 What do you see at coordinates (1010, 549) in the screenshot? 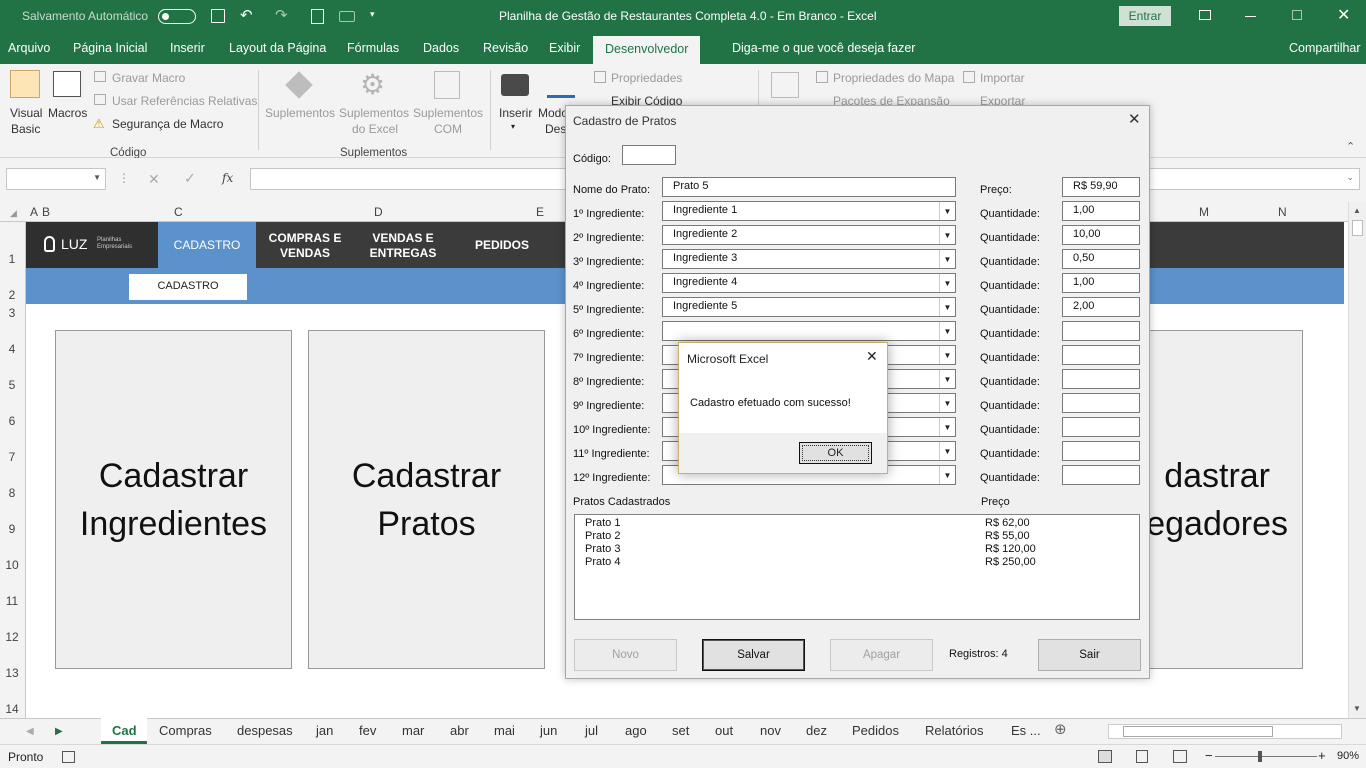
I see `list-item-price: R$ 120,00` at bounding box center [1010, 549].